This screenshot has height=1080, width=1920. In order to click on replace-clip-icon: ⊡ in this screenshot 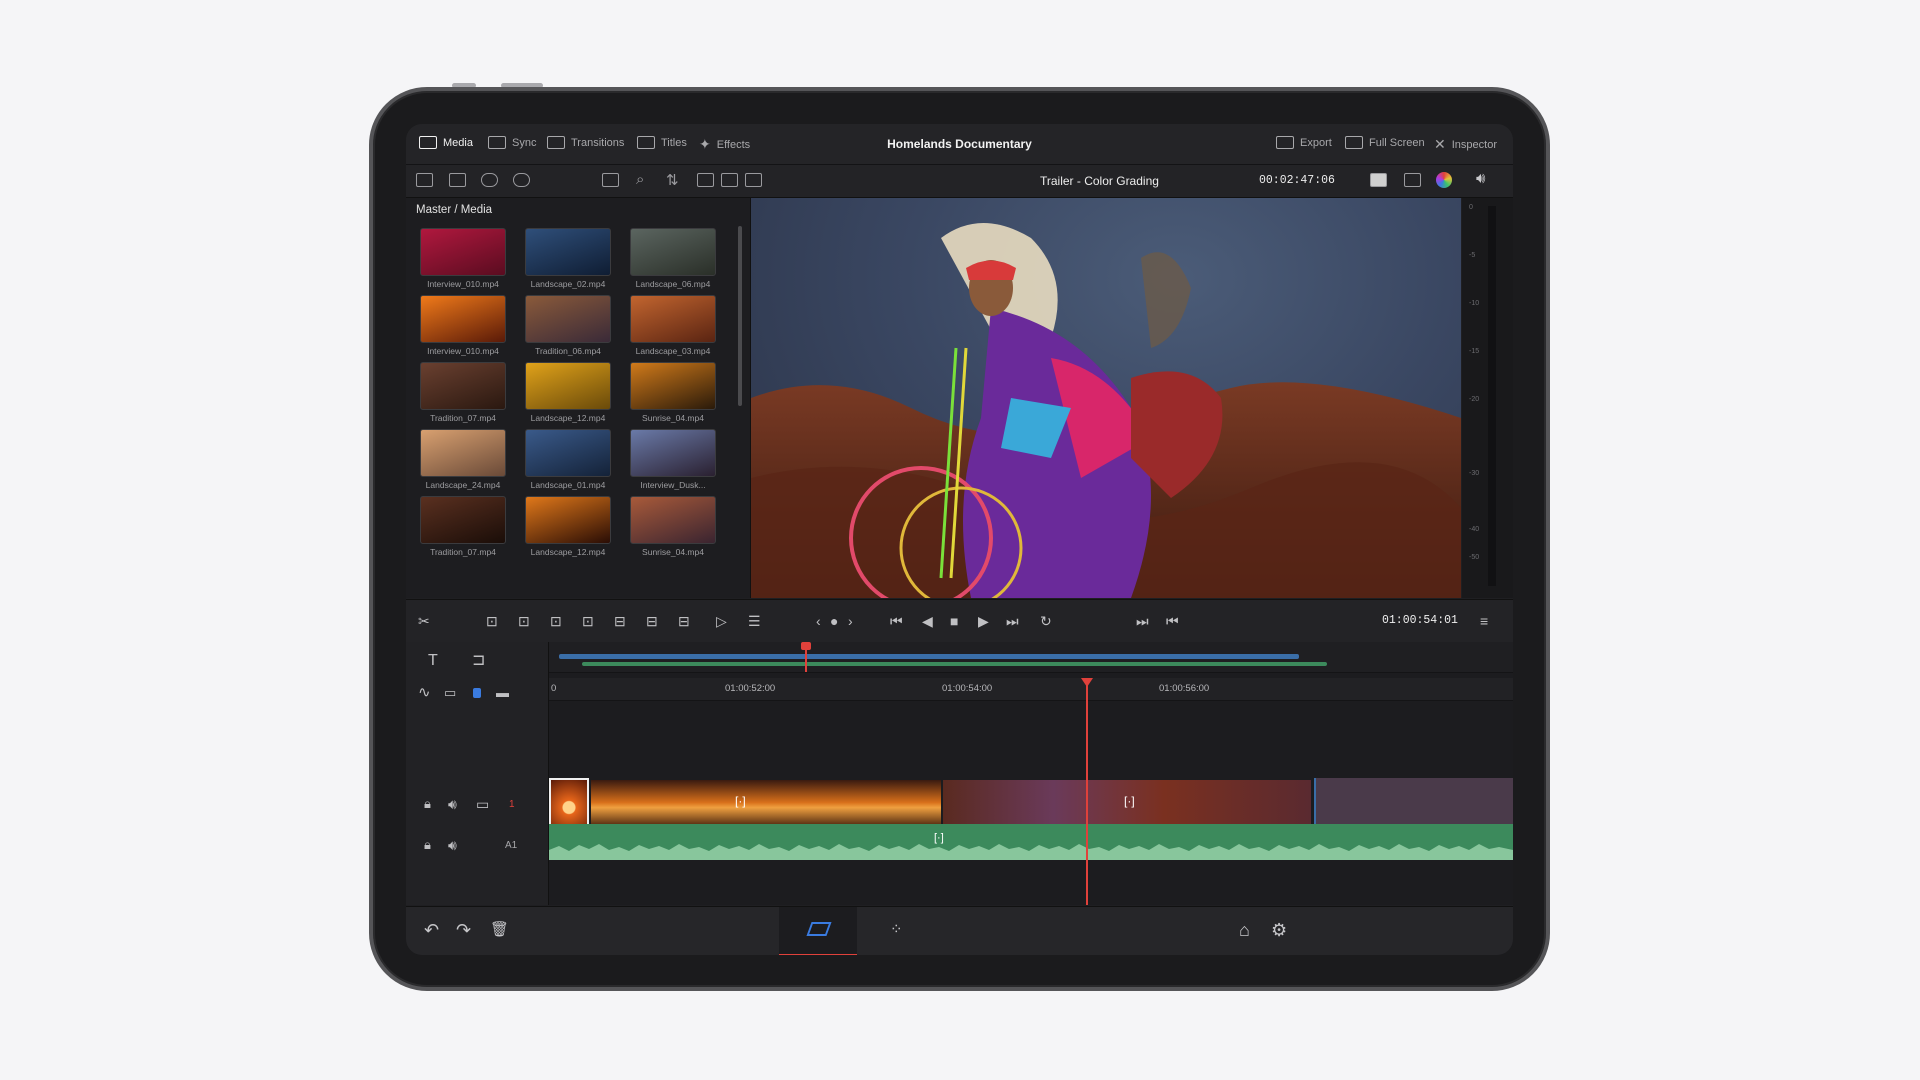, I will do `click(556, 621)`.